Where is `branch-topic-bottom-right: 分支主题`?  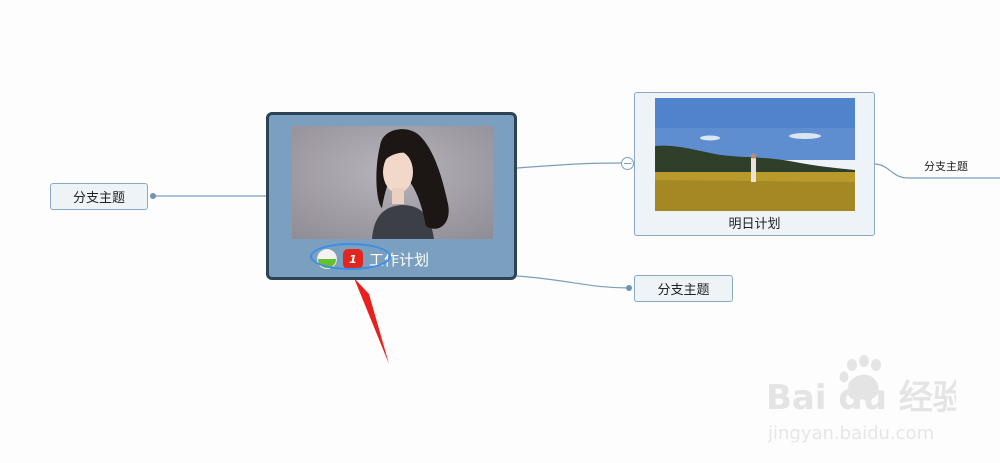 branch-topic-bottom-right: 分支主题 is located at coordinates (683, 288).